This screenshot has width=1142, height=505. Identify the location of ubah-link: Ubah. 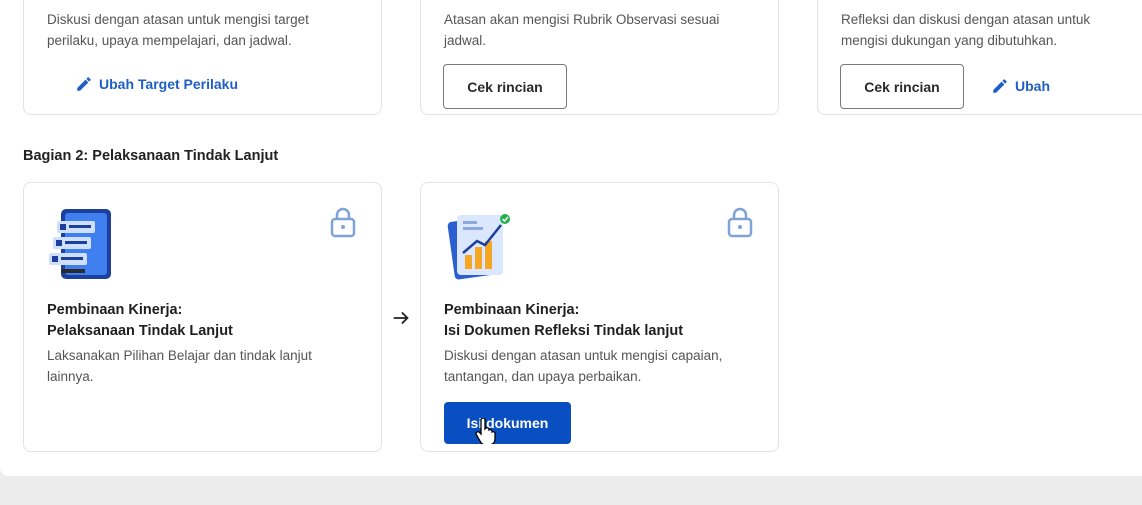
(1020, 86).